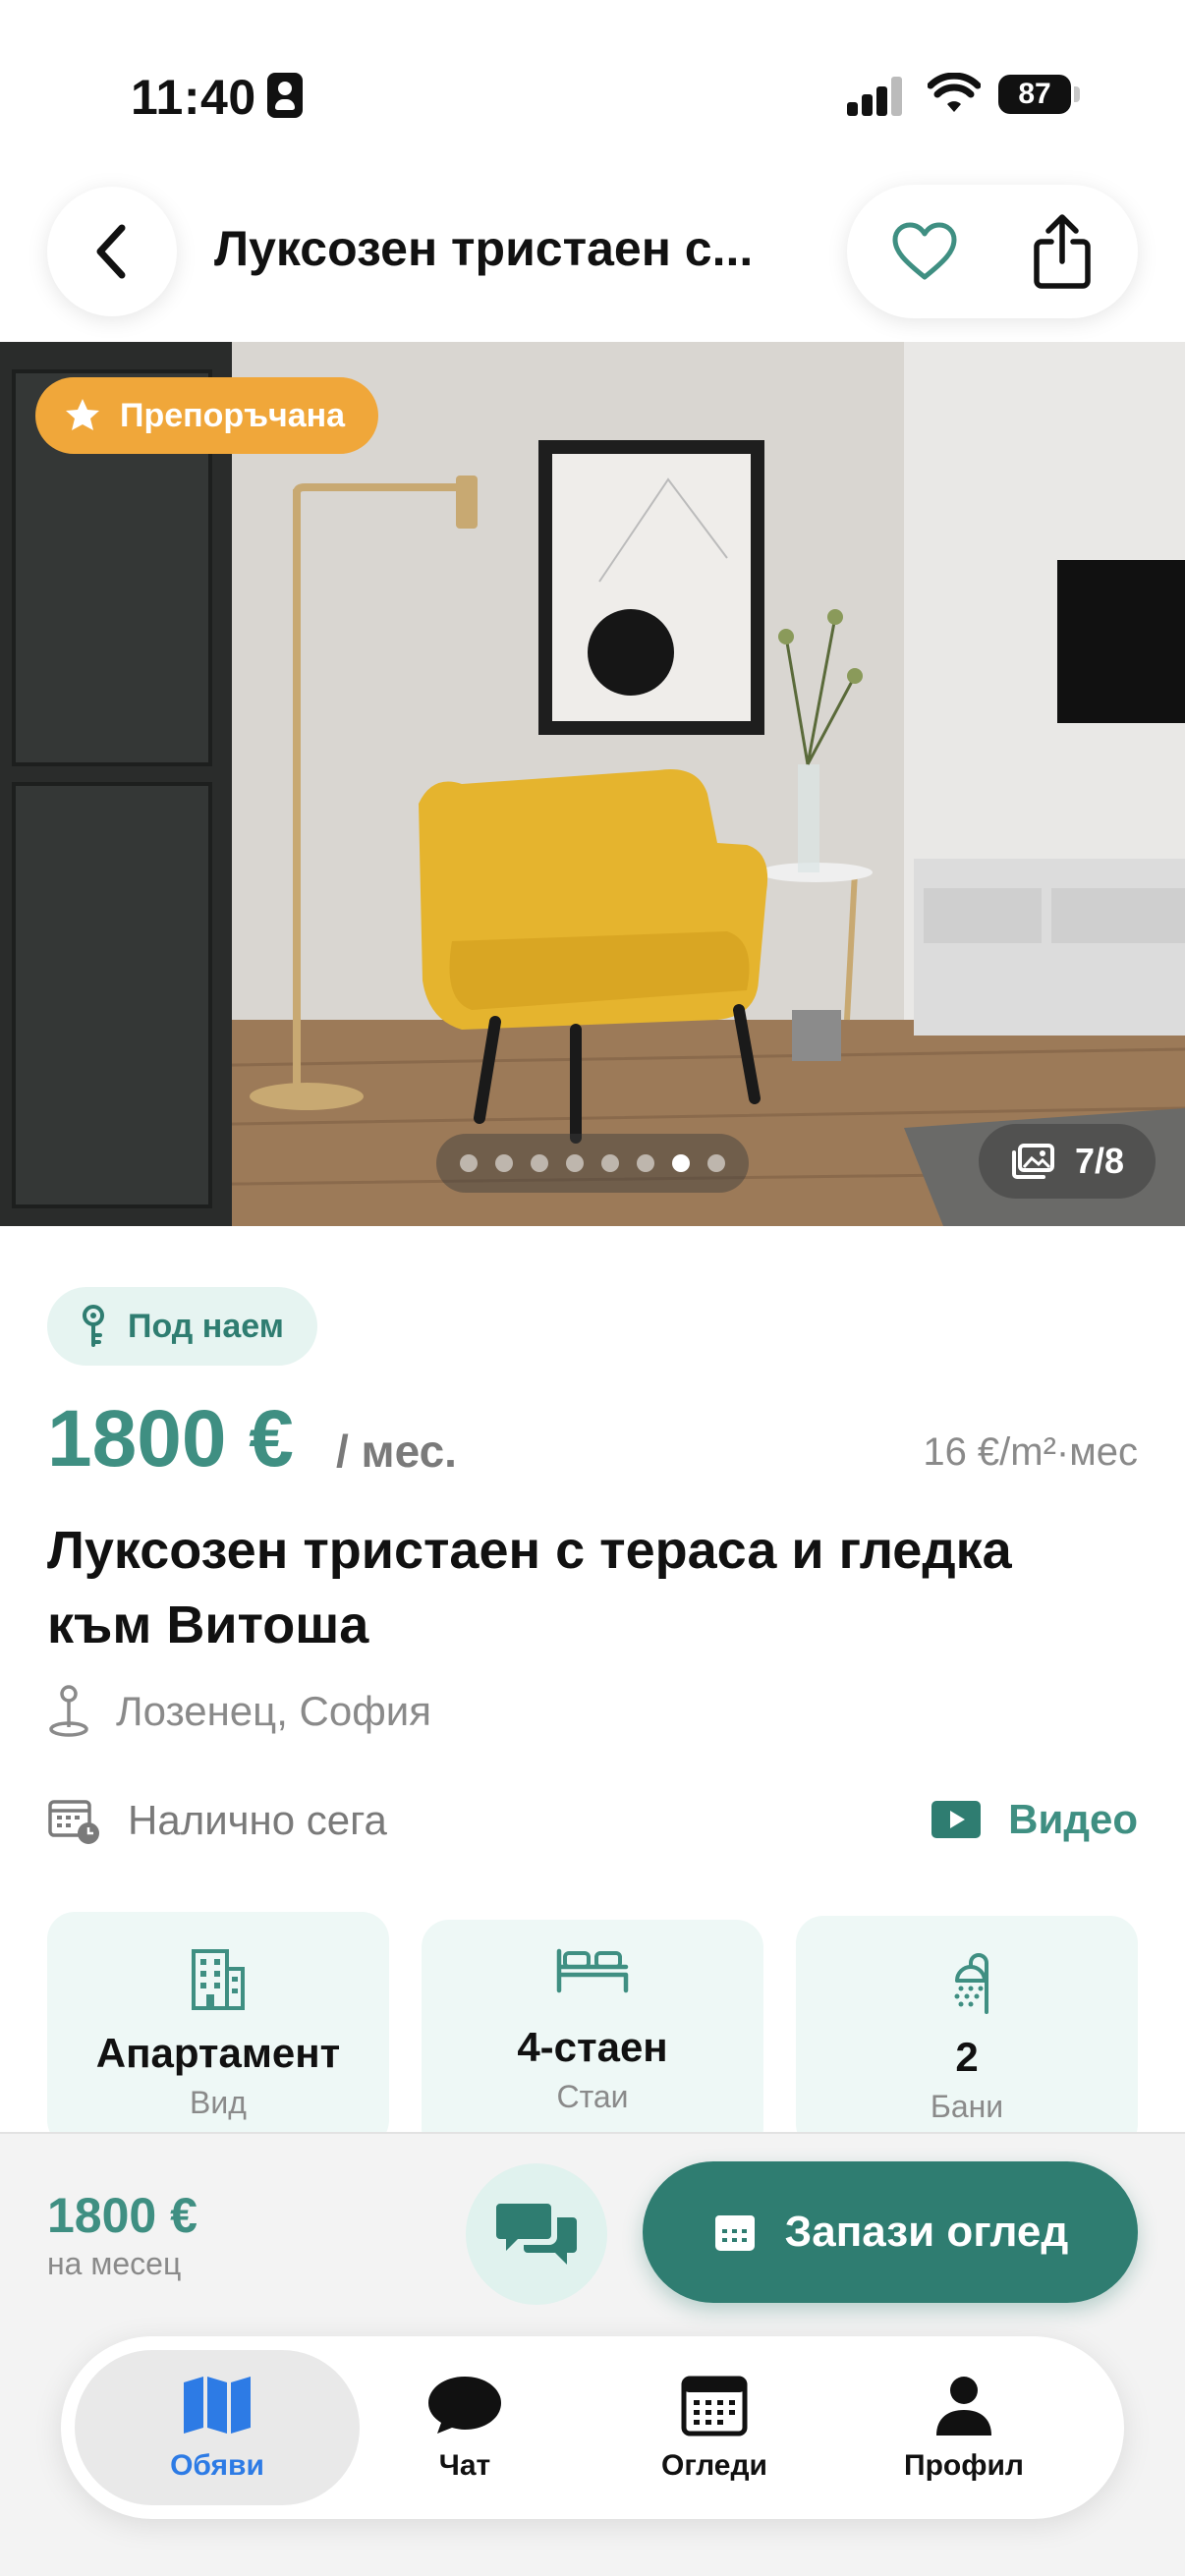  I want to click on bottom-price-period: на месец, so click(115, 2263).